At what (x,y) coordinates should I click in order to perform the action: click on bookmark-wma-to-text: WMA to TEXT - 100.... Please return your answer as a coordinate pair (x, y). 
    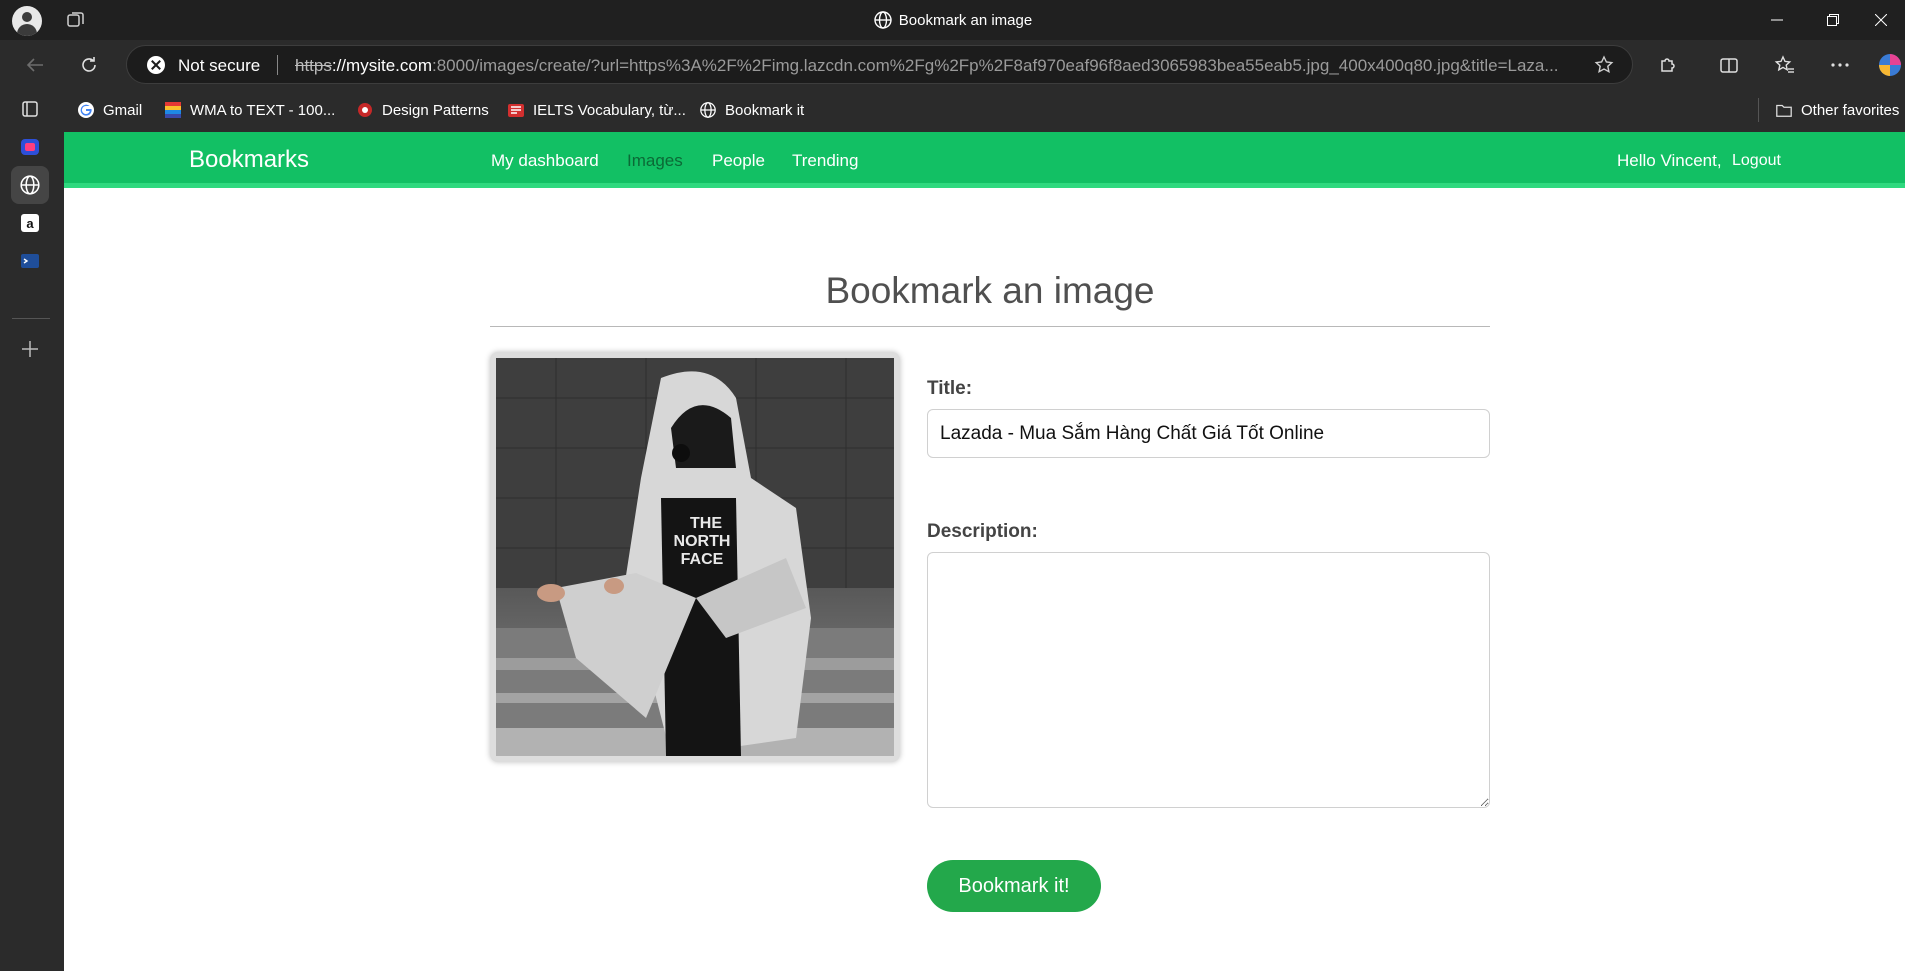
    Looking at the image, I should click on (249, 110).